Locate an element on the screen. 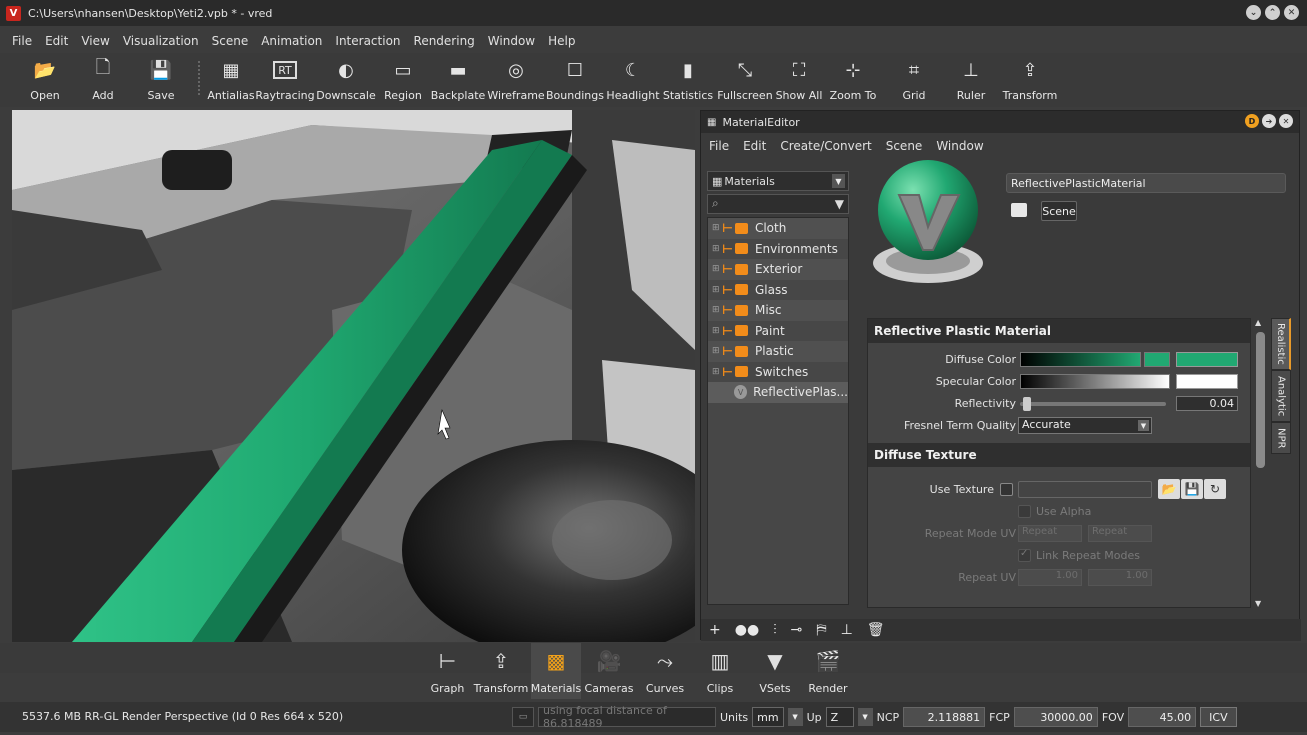 The image size is (1307, 735). region-button: ▭ Region is located at coordinates (403, 79).